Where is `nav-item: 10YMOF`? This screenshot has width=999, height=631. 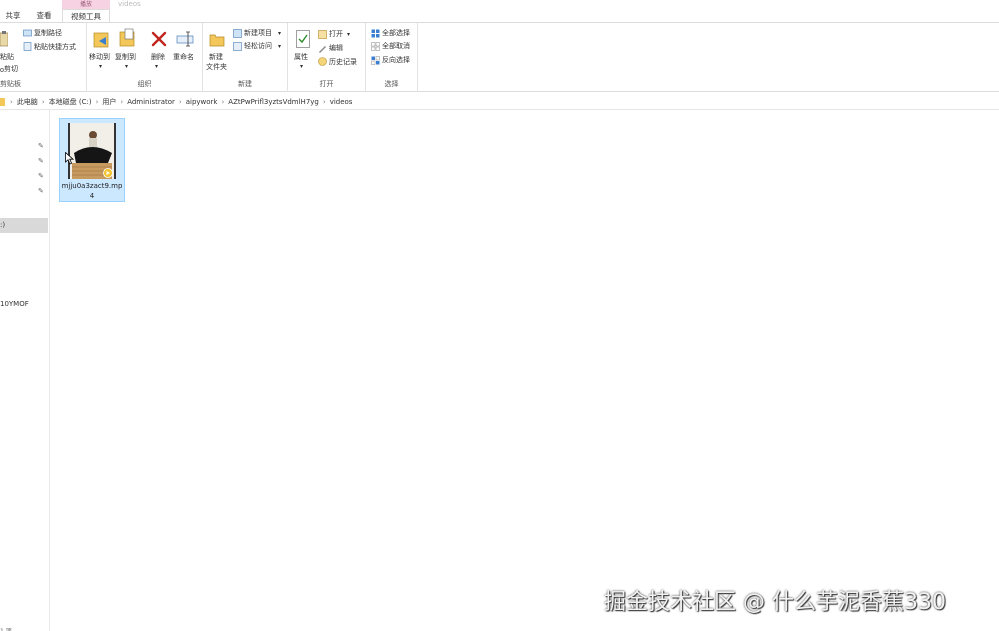 nav-item: 10YMOF is located at coordinates (14, 304).